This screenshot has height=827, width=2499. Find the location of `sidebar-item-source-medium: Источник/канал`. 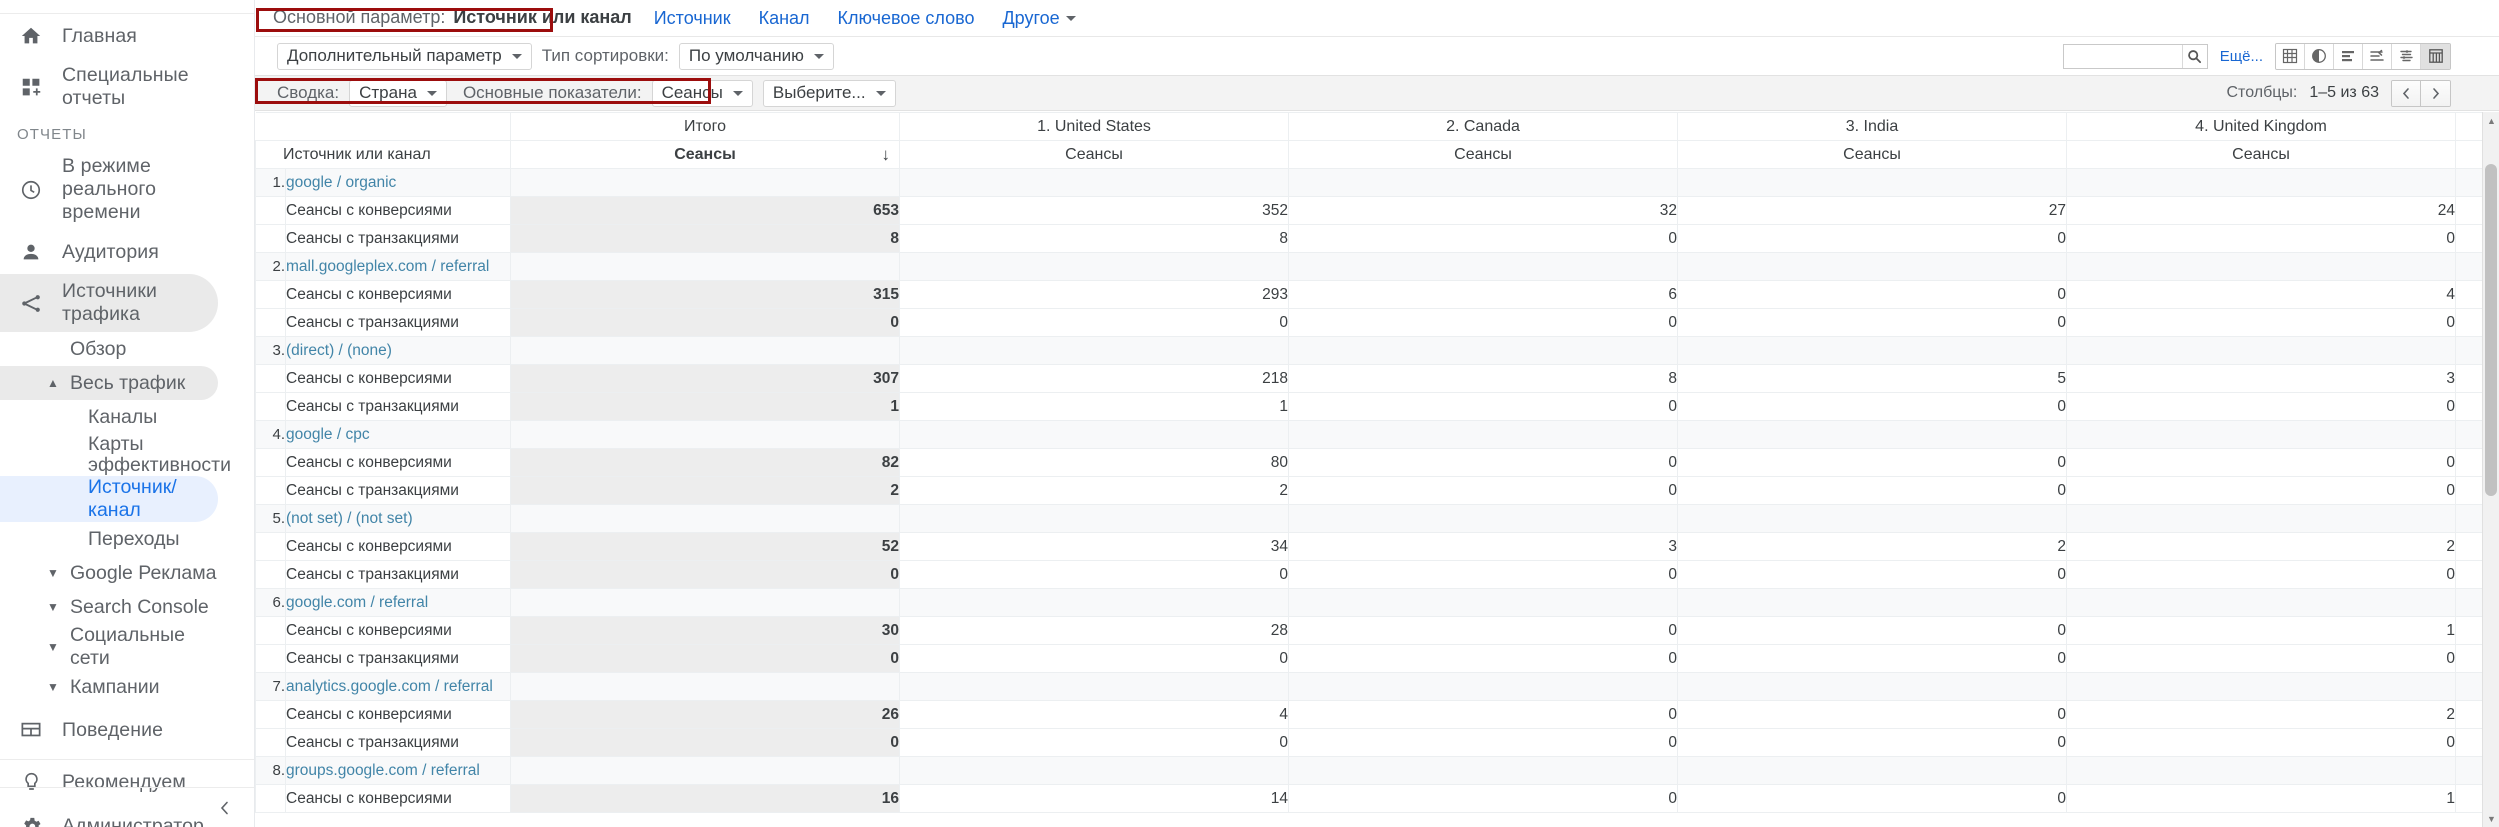

sidebar-item-source-medium: Источник/канал is located at coordinates (109, 499).